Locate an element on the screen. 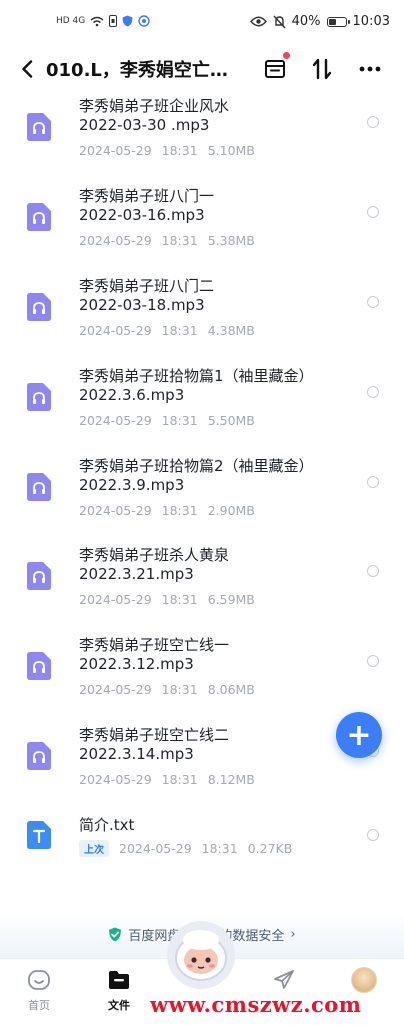 This screenshot has height=1025, width=404. tray-icon is located at coordinates (275, 69).